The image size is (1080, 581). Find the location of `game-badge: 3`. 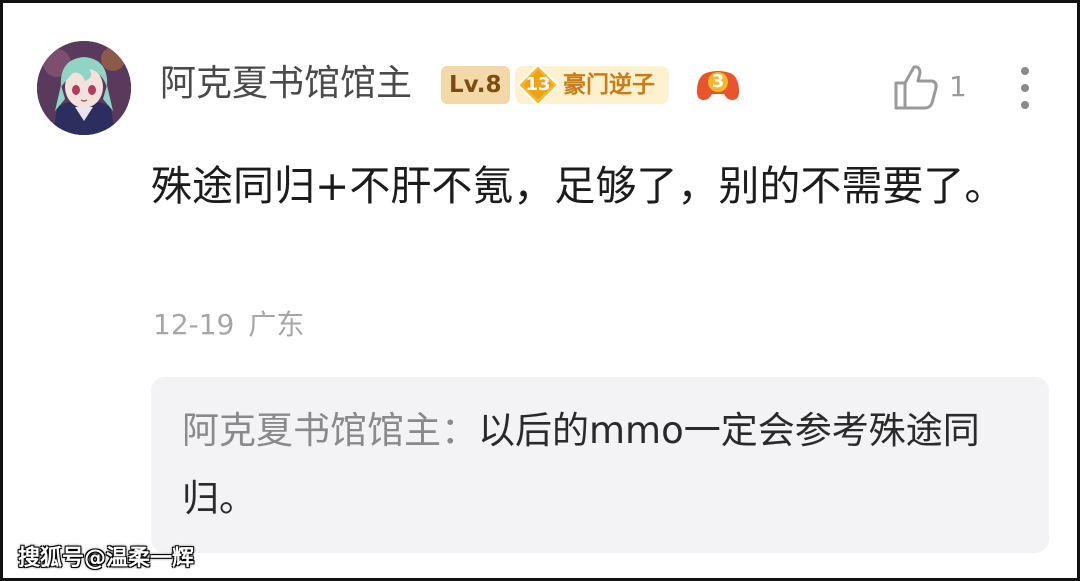

game-badge: 3 is located at coordinates (718, 85).